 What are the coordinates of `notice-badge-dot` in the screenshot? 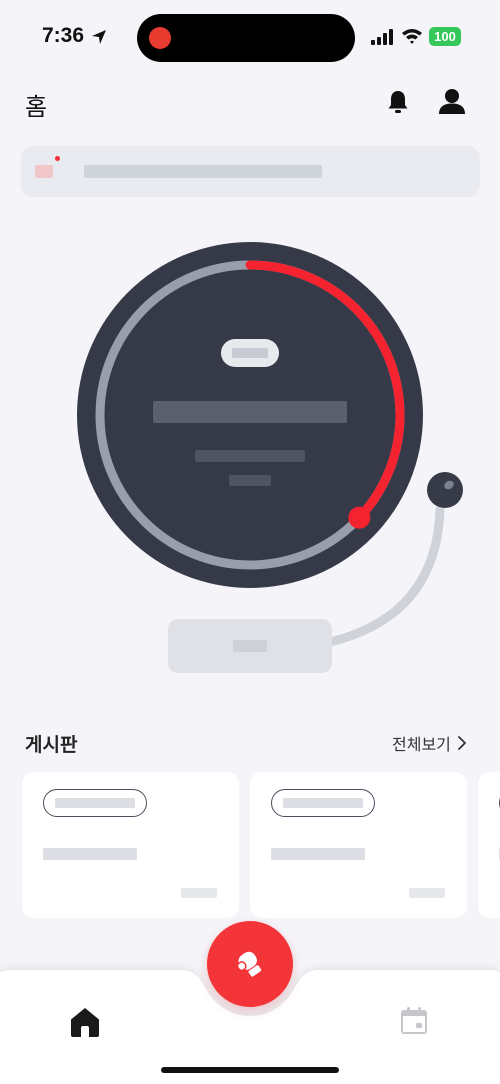 It's located at (57, 158).